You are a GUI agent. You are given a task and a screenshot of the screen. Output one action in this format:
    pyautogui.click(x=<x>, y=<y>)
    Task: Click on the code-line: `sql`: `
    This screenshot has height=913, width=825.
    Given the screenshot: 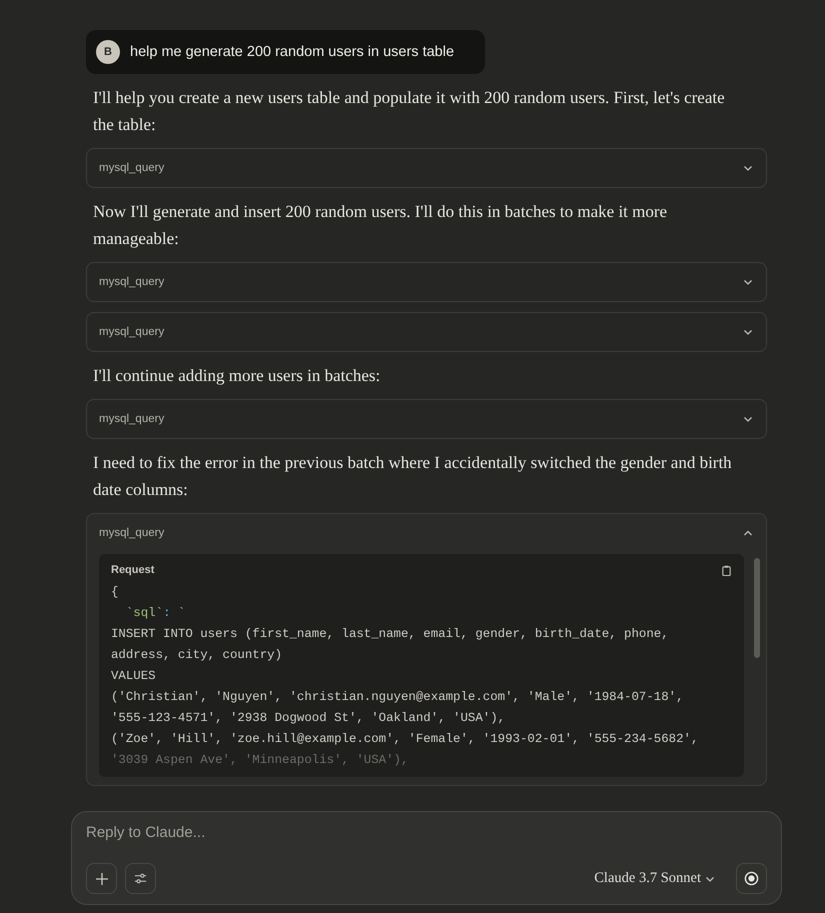 What is the action you would take?
    pyautogui.click(x=155, y=613)
    